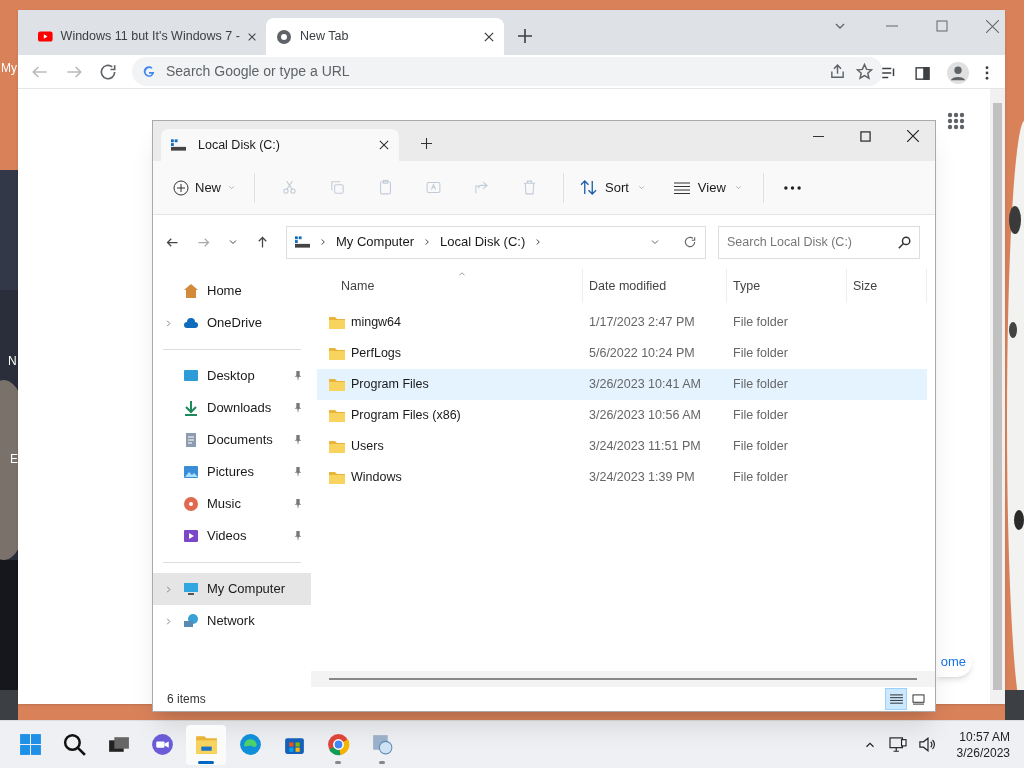  What do you see at coordinates (450, 286) in the screenshot?
I see `column-header: Name` at bounding box center [450, 286].